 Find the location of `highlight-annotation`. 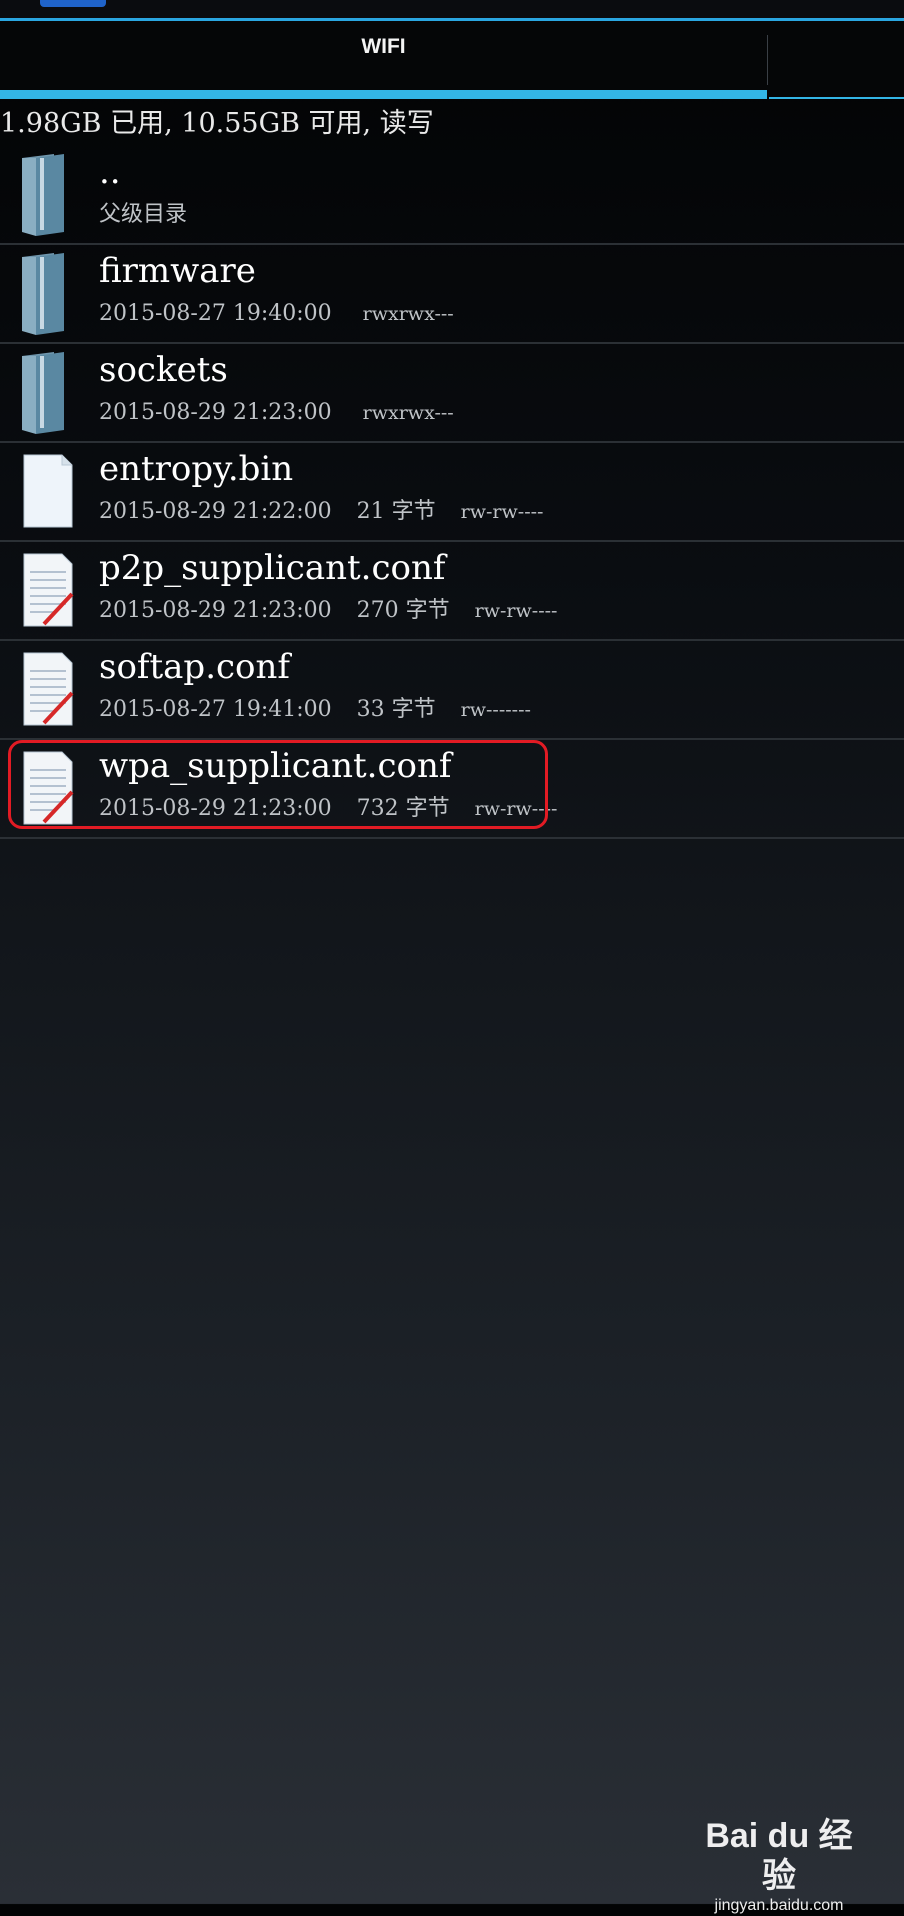

highlight-annotation is located at coordinates (278, 784).